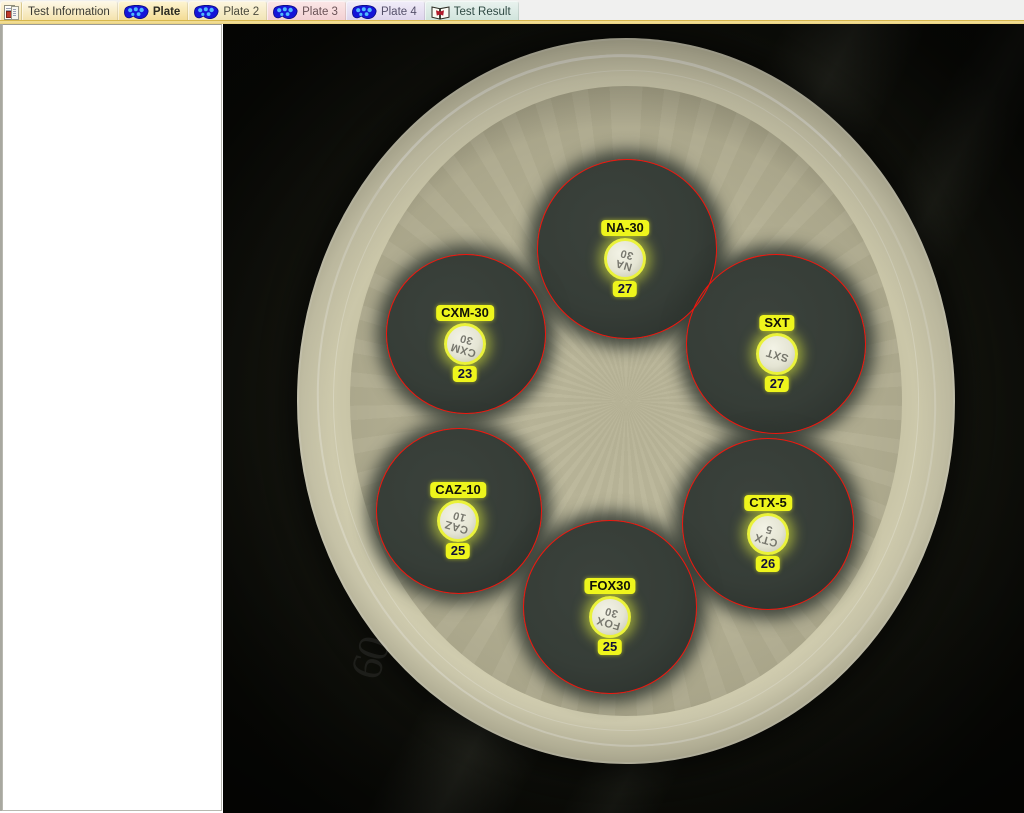 The height and width of the screenshot is (813, 1024). I want to click on tab-plate-3: Plate 3, so click(306, 11).